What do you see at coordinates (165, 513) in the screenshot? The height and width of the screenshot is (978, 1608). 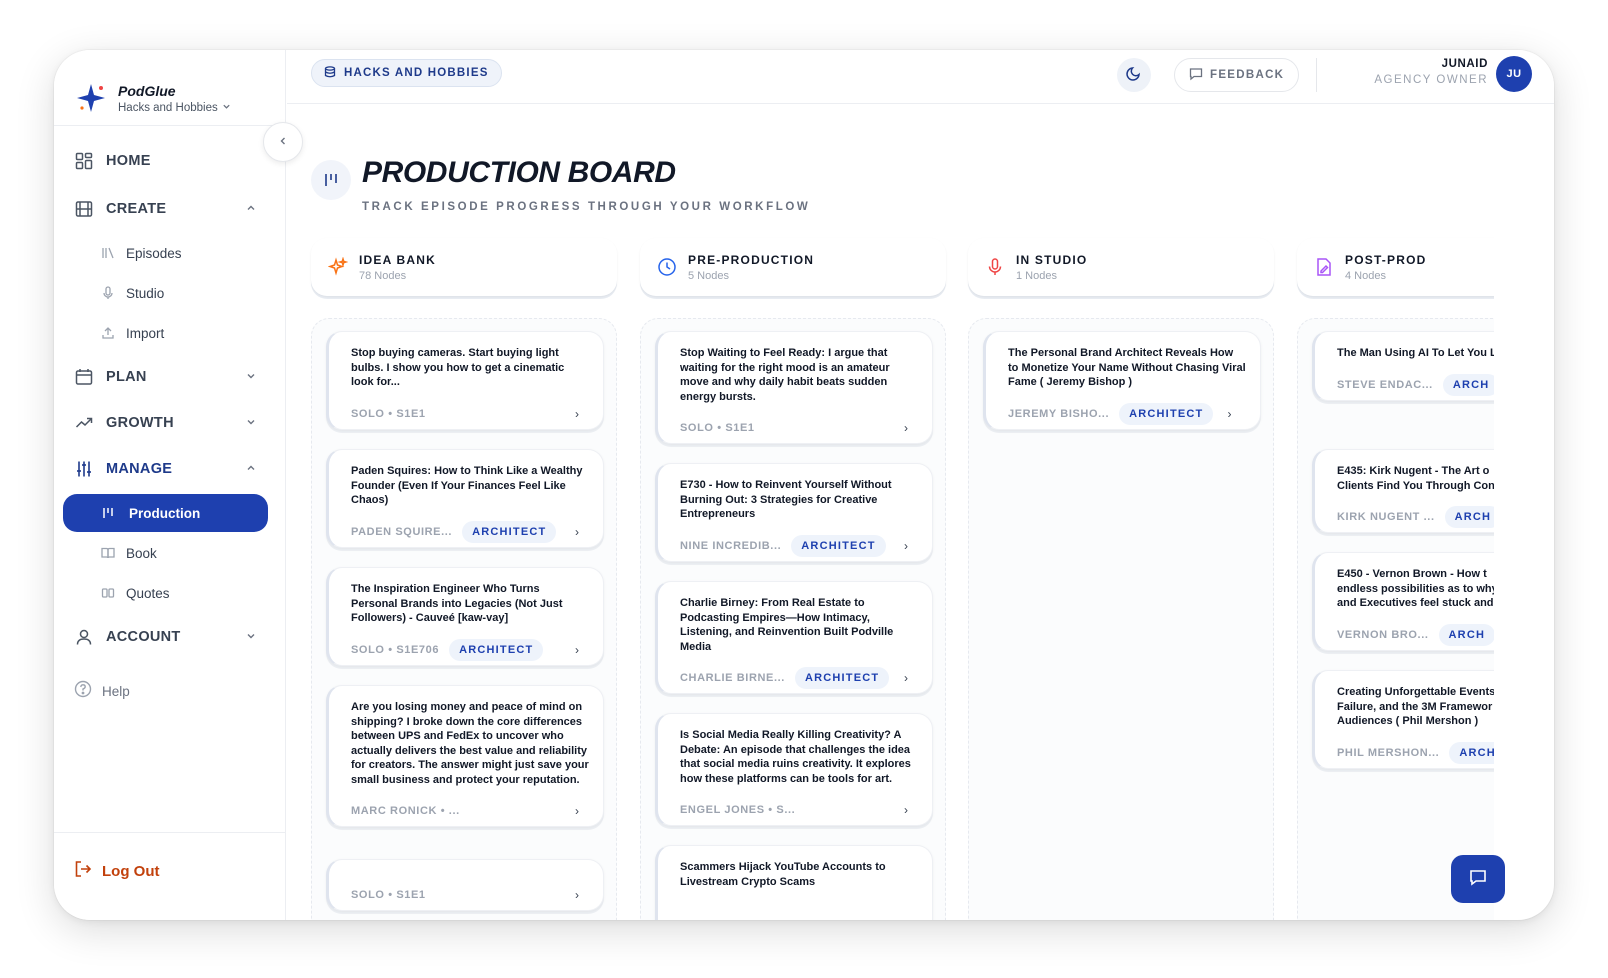 I see `nav-production: Production` at bounding box center [165, 513].